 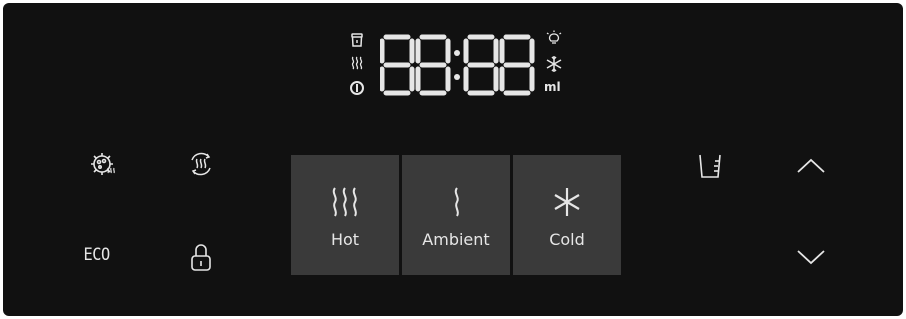 I want to click on sterilize-icon, so click(x=103, y=164).